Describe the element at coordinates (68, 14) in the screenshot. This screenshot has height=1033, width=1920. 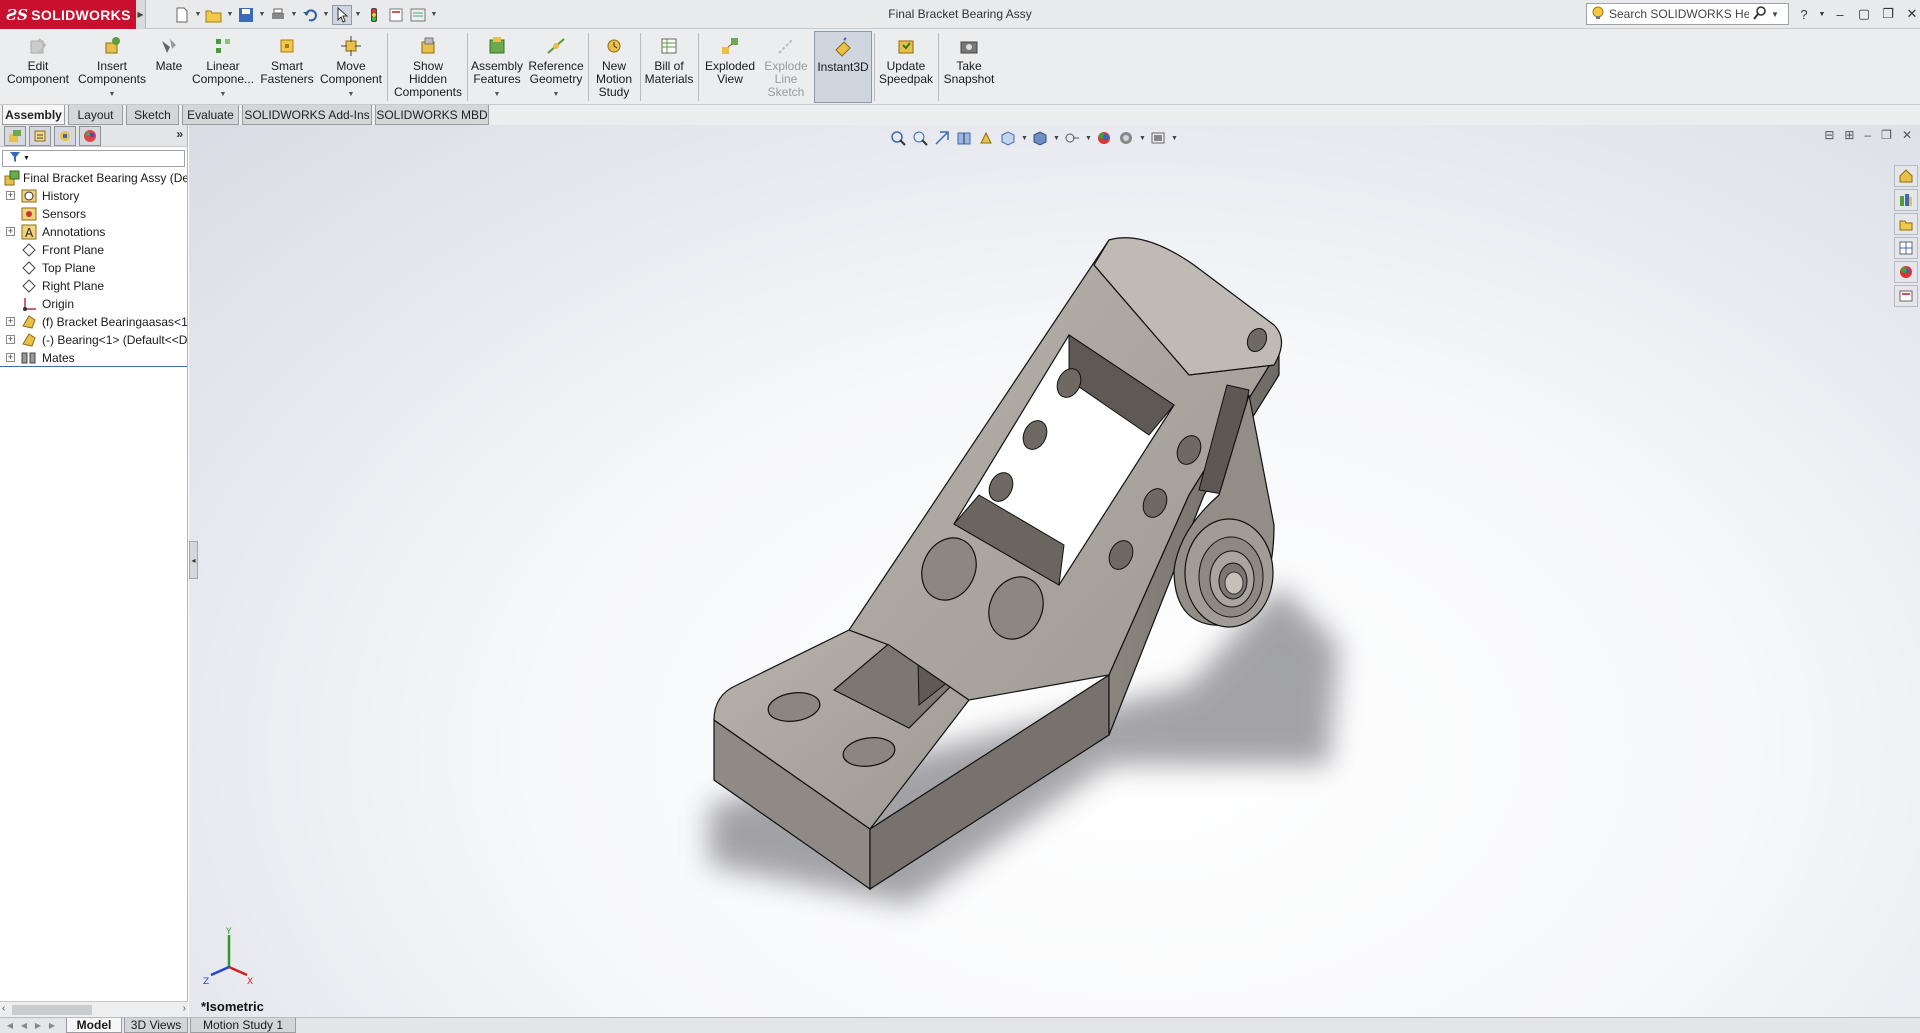
I see `solidworks-logo: ƧS SOLIDWORKS` at that location.